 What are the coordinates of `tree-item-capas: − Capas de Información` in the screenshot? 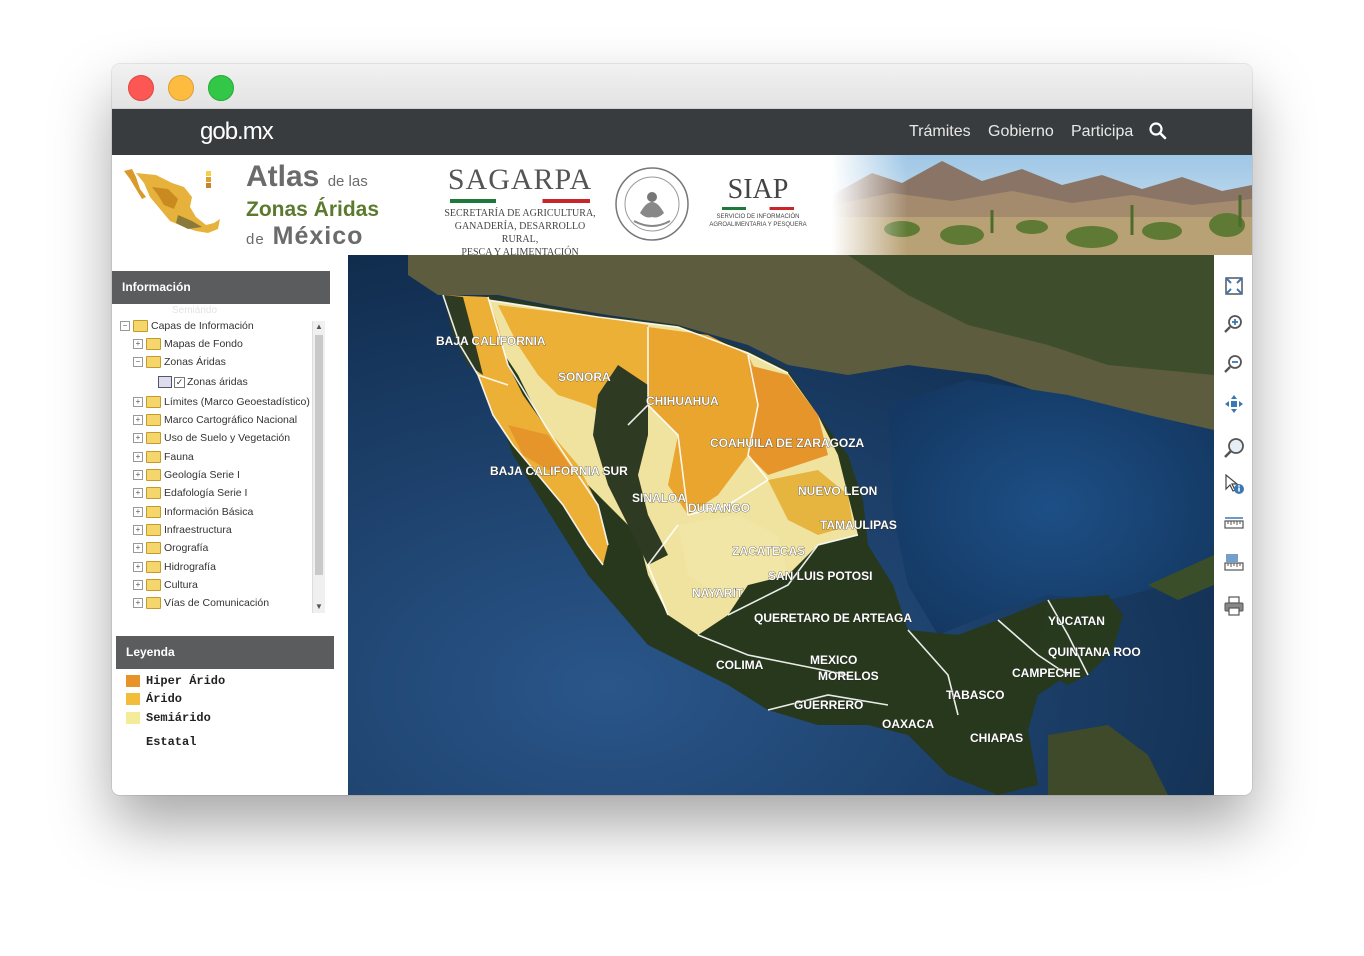 It's located at (187, 326).